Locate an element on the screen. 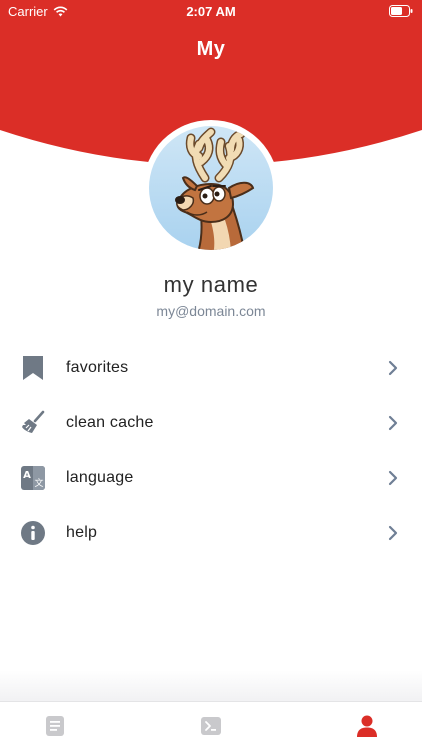 Image resolution: width=422 pixels, height=750 pixels. menu-item-help: help is located at coordinates (211, 532).